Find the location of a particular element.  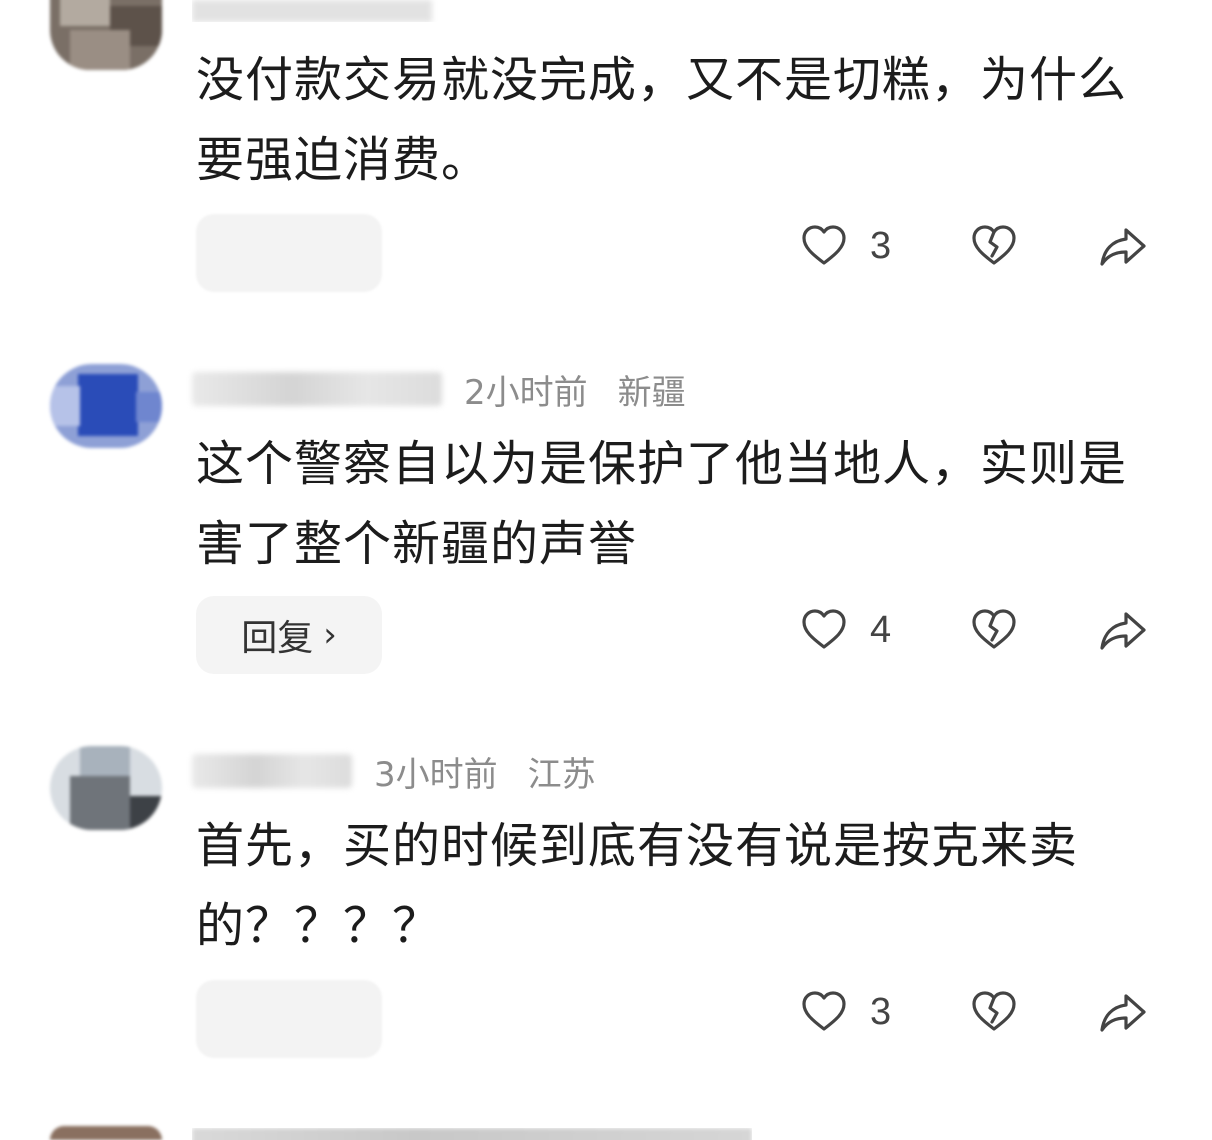

comment-text: 首先，买的时候到底有没有说是按克来卖的？？？？ is located at coordinates (637, 886).